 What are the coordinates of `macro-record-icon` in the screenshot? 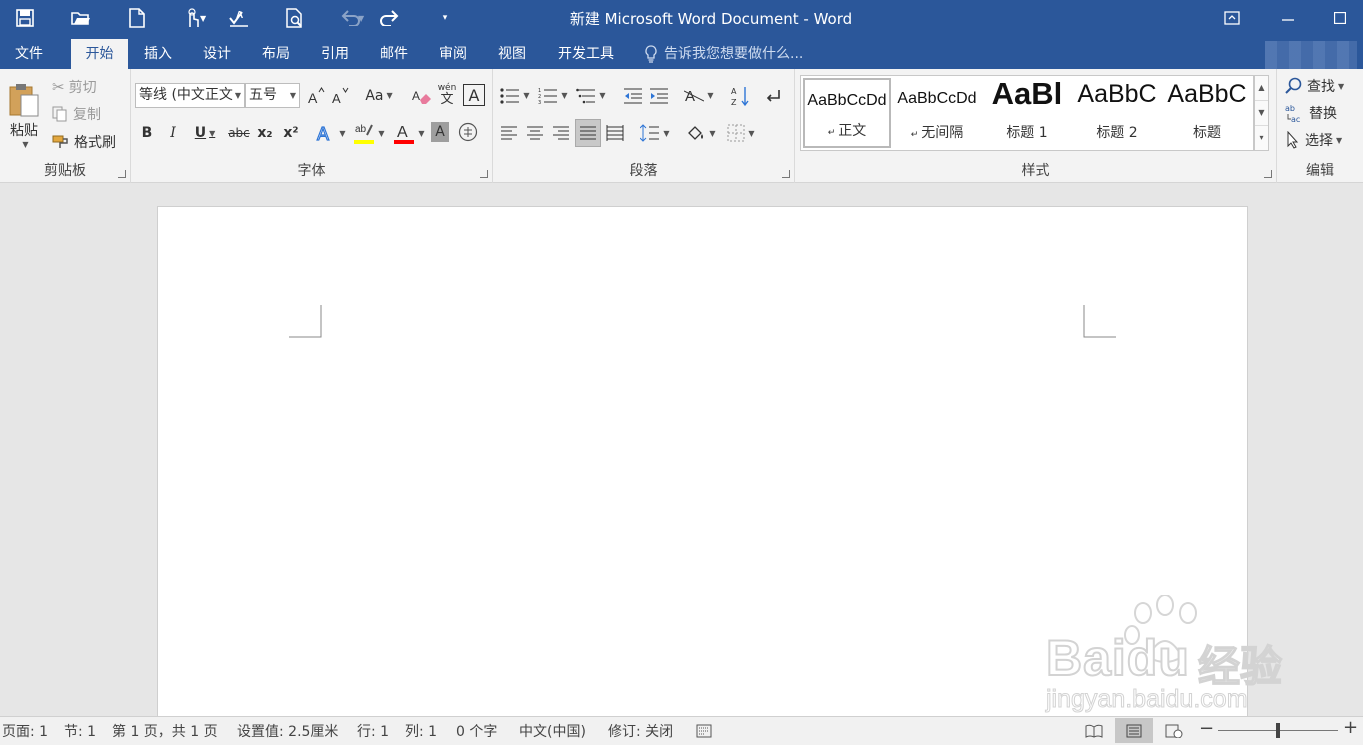 It's located at (704, 730).